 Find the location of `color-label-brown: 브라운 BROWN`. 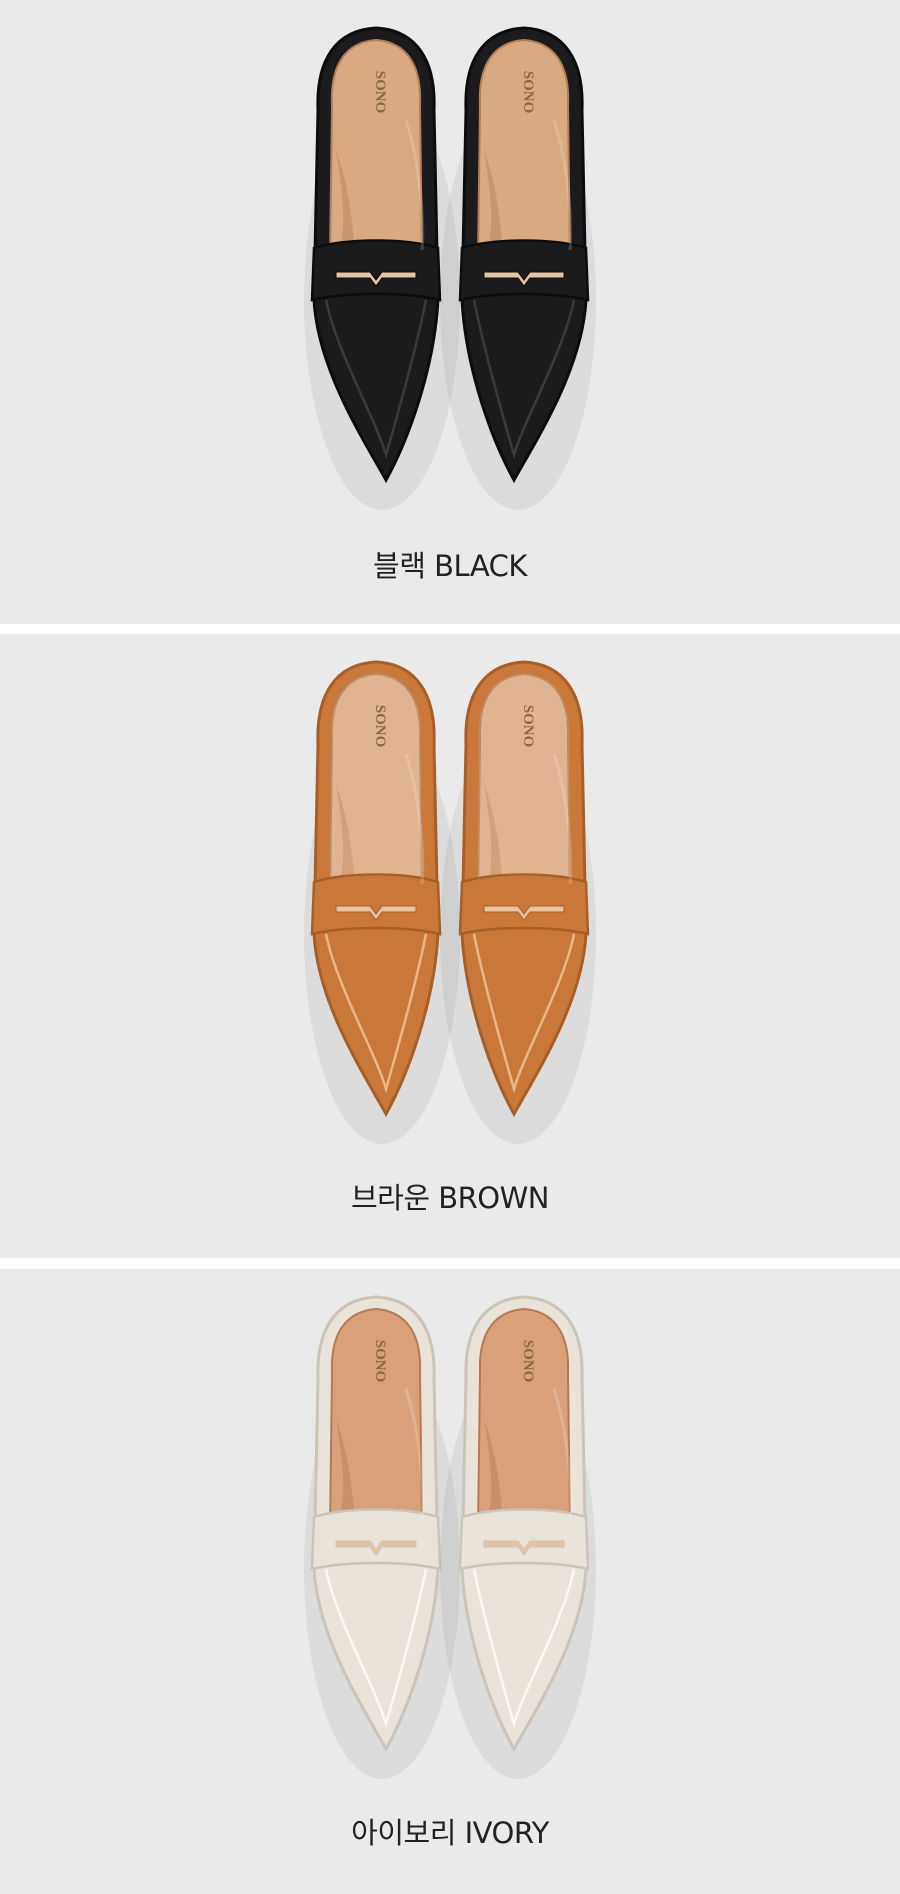

color-label-brown: 브라운 BROWN is located at coordinates (450, 1198).